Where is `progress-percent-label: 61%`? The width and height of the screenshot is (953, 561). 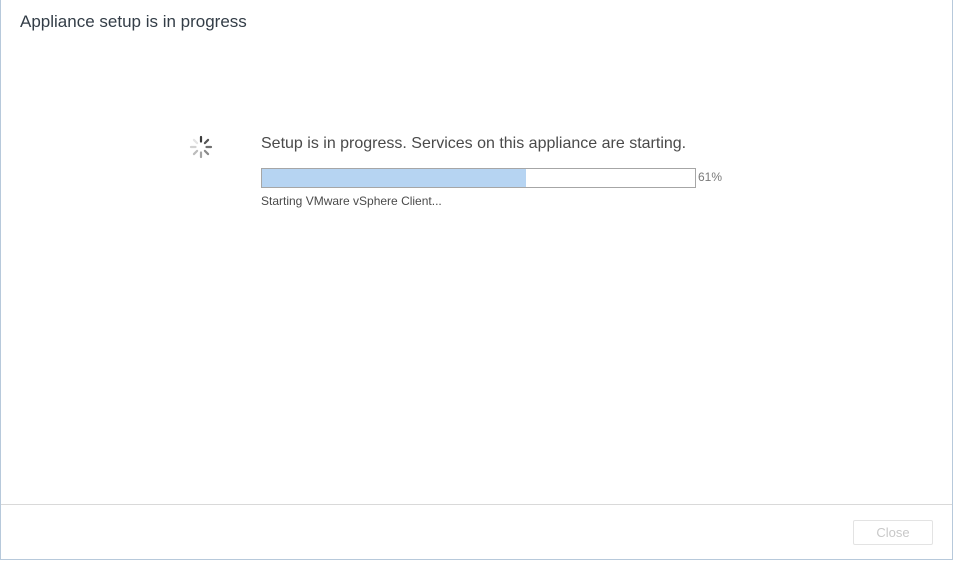
progress-percent-label: 61% is located at coordinates (710, 177).